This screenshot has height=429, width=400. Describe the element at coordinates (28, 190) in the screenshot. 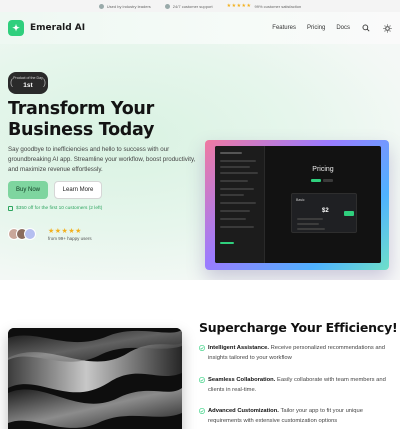

I see `buy-now-button: Buy Now` at that location.